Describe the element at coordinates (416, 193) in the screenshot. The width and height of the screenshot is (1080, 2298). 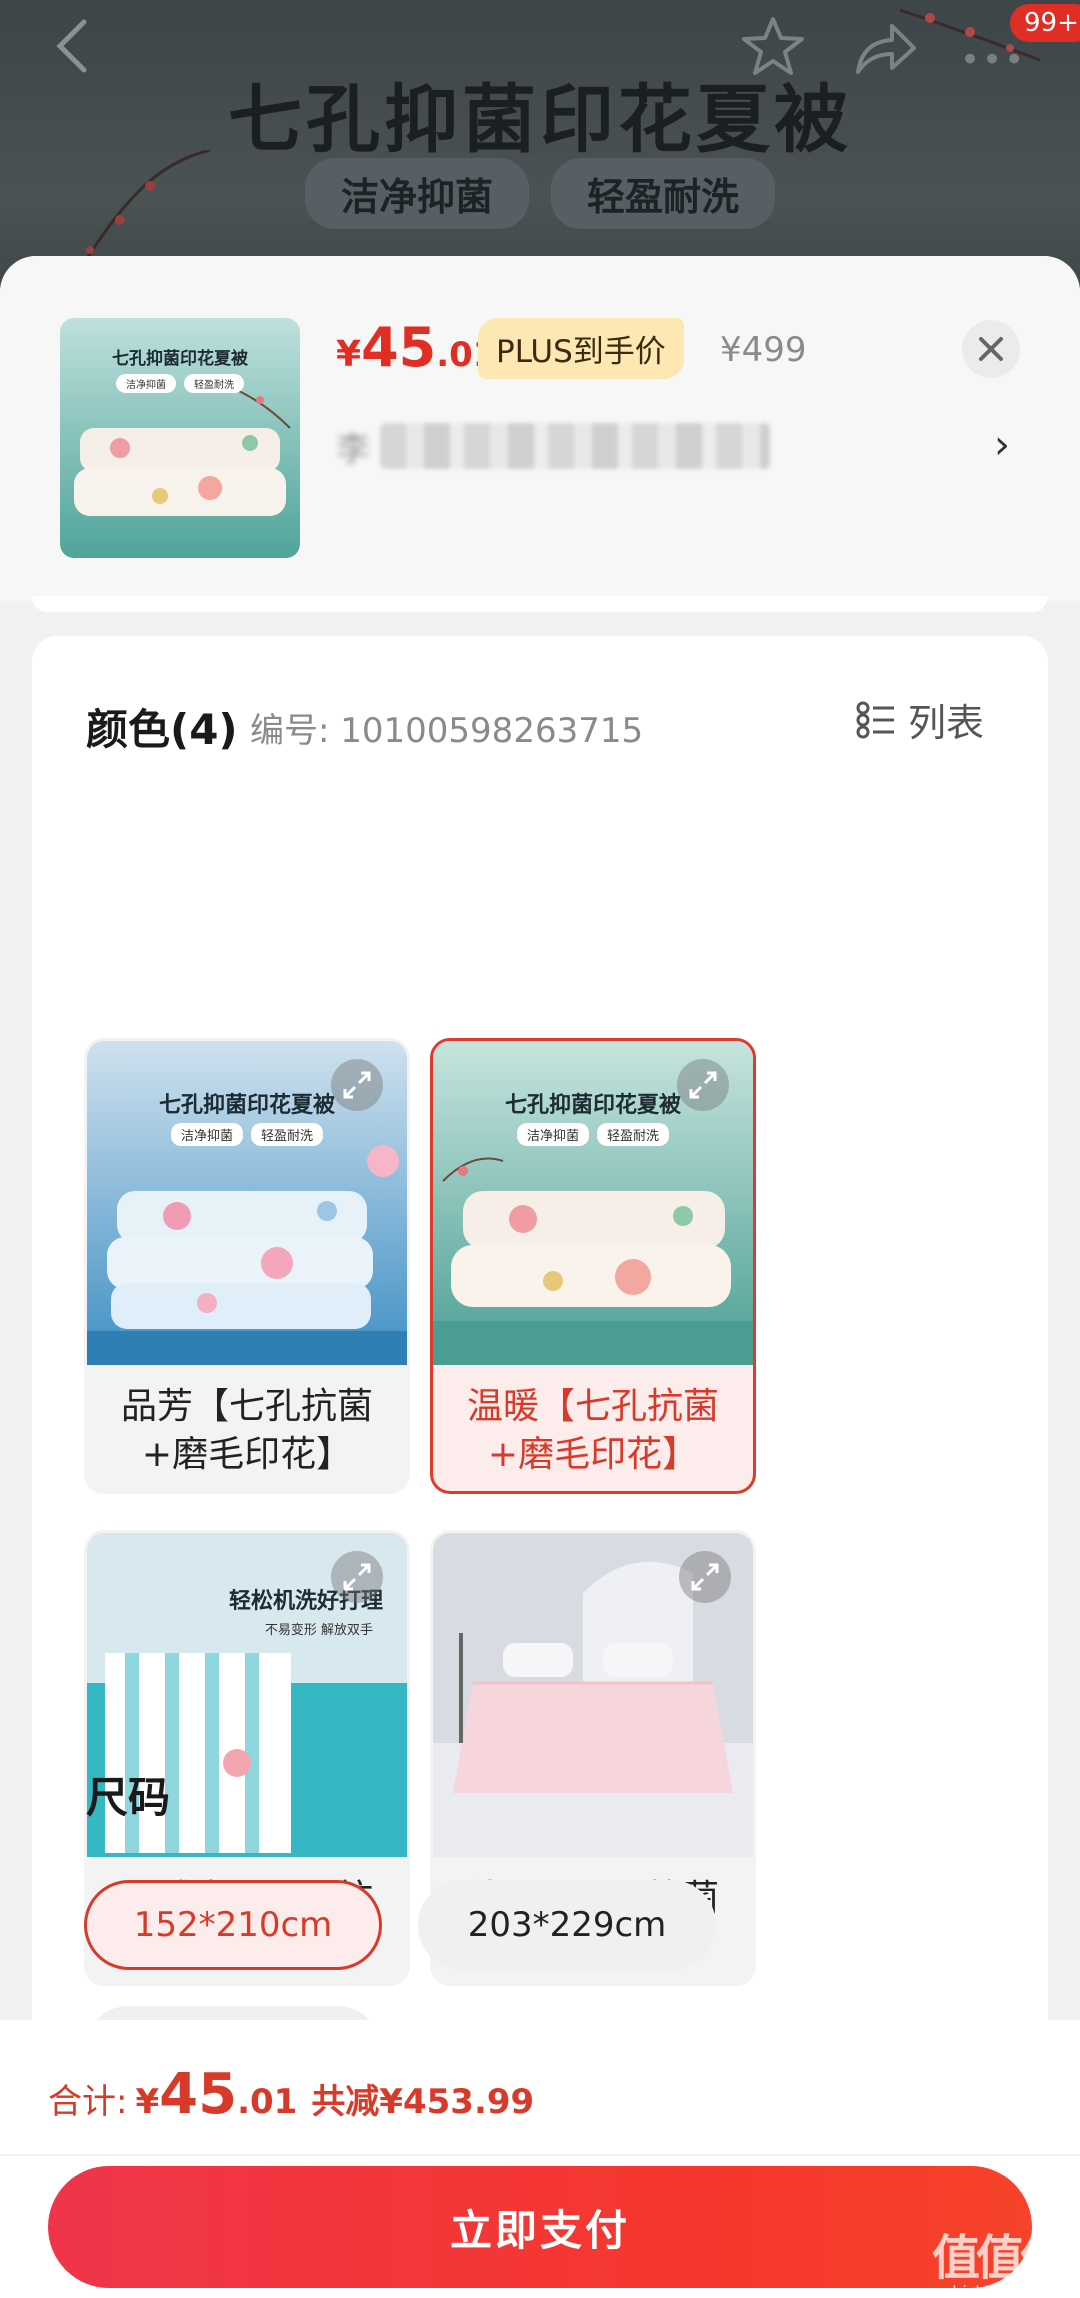
I see `banner-tag: 洁净抑菌` at that location.